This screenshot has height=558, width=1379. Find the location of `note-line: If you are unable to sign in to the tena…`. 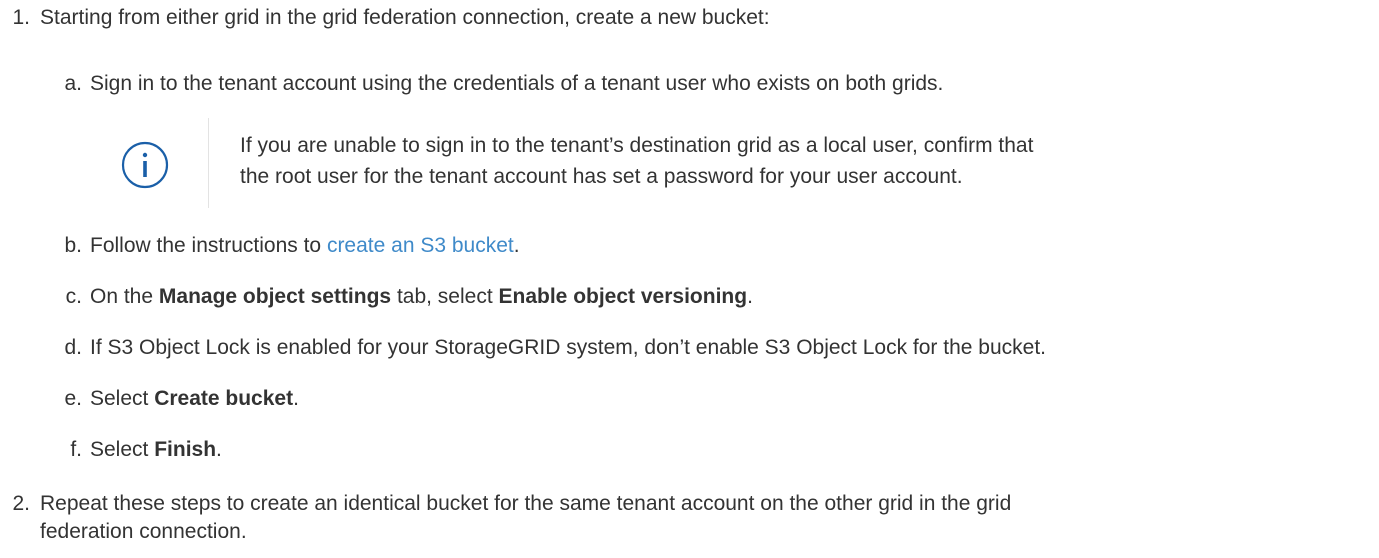

note-line: If you are unable to sign in to the tena… is located at coordinates (637, 145).